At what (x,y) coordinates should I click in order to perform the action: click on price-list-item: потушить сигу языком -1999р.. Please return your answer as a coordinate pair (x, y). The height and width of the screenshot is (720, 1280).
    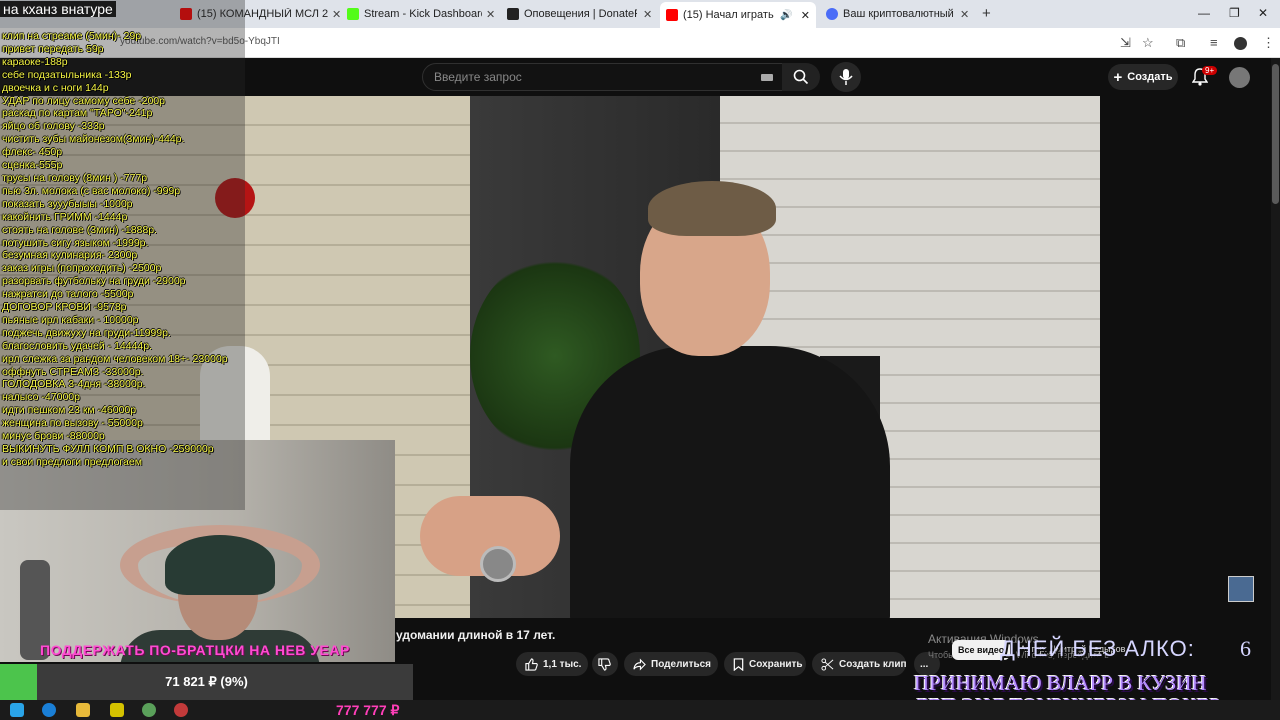
    Looking at the image, I should click on (75, 242).